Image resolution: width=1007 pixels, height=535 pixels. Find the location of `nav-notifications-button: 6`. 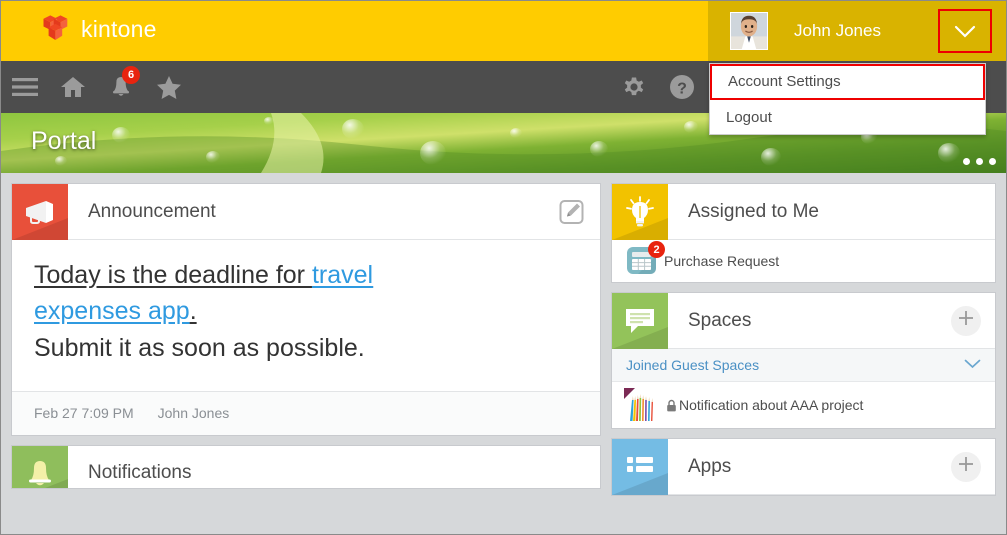

nav-notifications-button: 6 is located at coordinates (121, 87).